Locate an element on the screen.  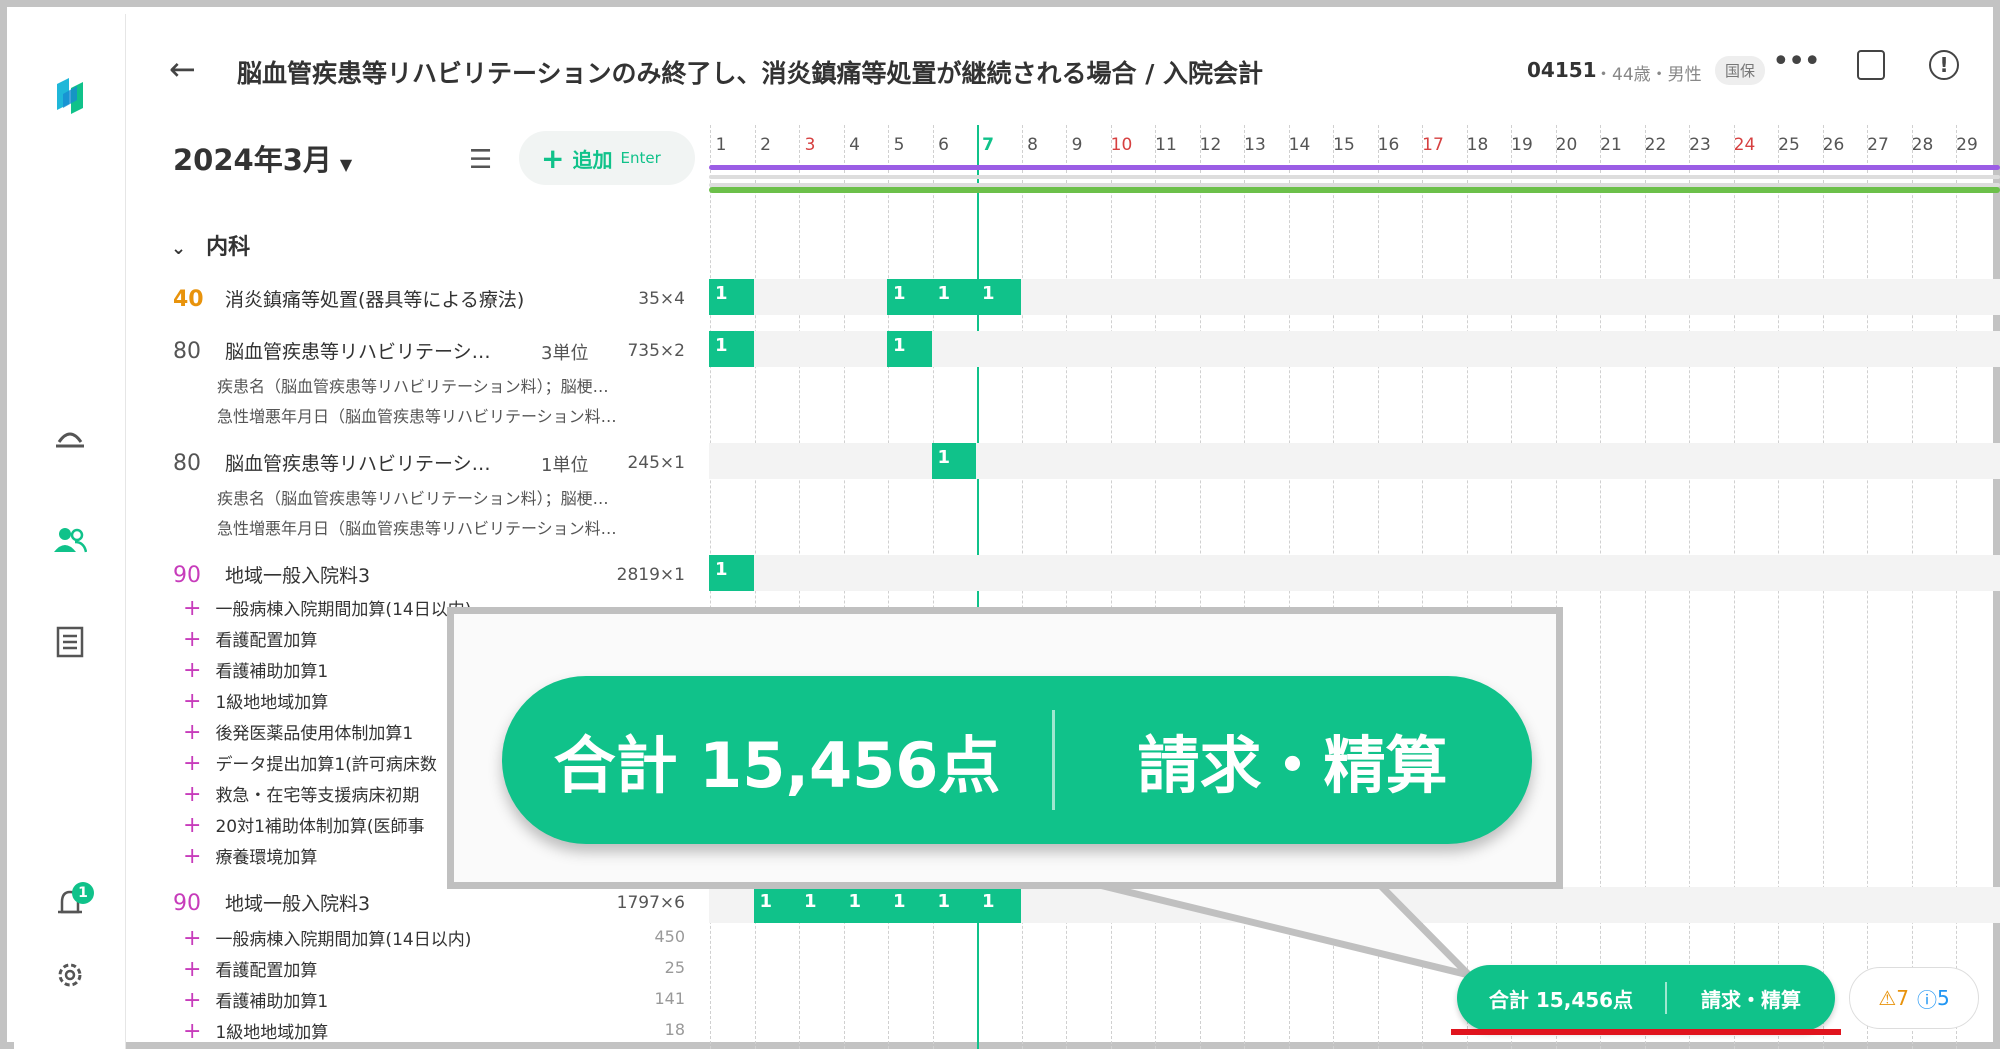
billing-action-zoomed: 請求・精算 is located at coordinates (1292, 765).